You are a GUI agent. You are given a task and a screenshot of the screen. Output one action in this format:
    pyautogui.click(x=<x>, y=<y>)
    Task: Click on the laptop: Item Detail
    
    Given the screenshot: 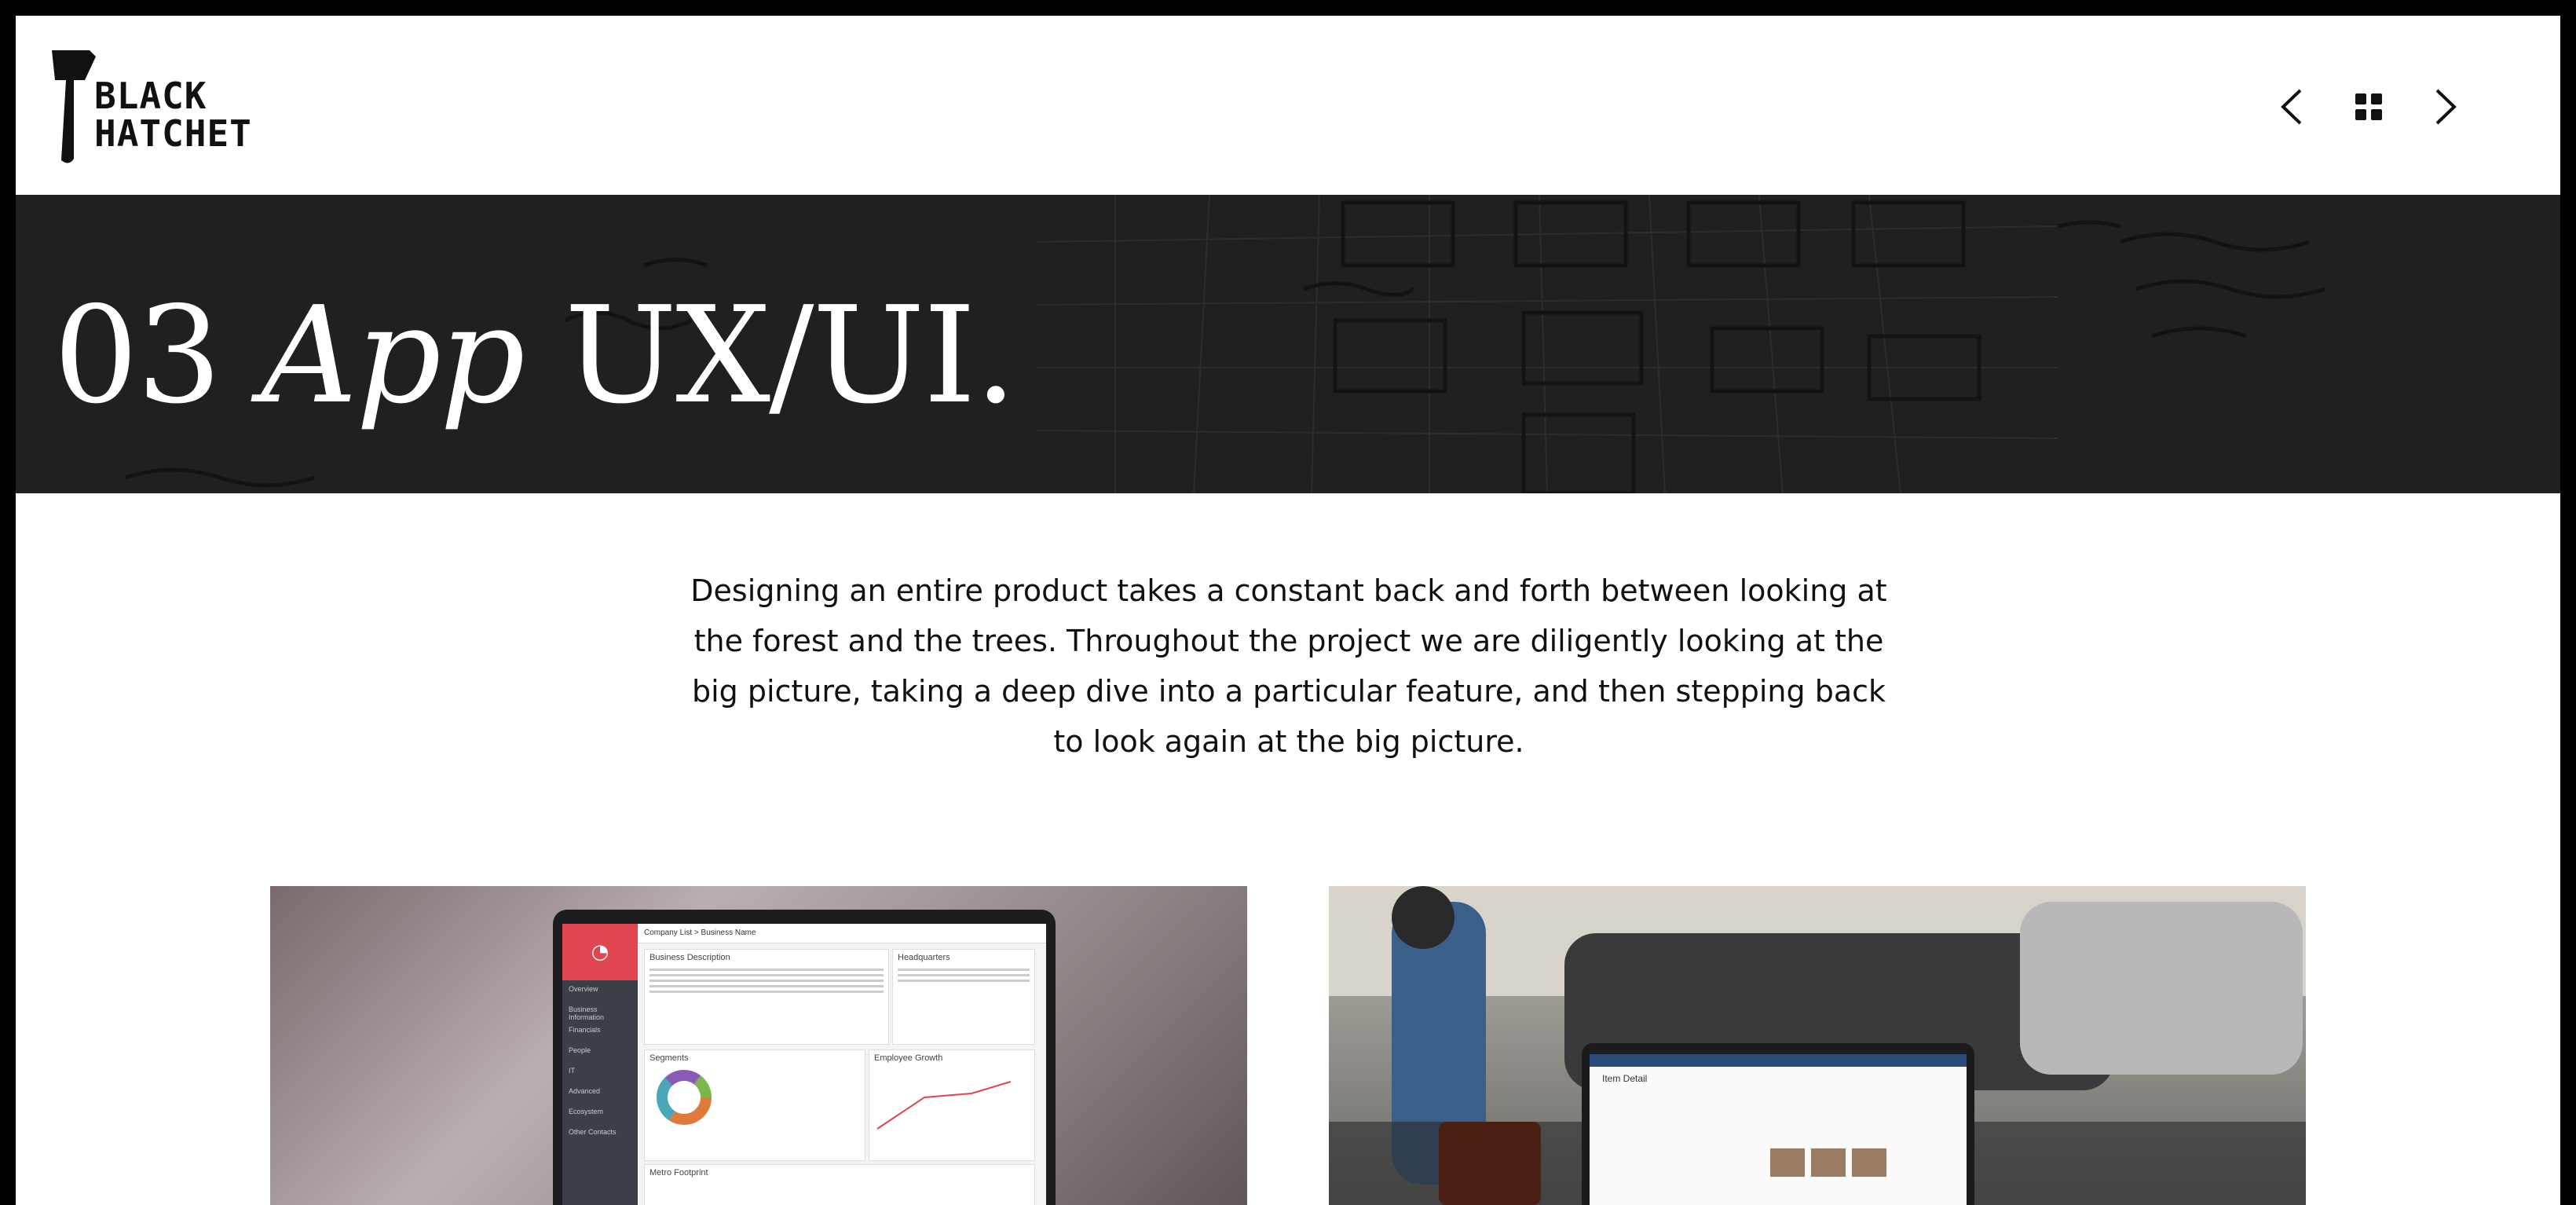 What is the action you would take?
    pyautogui.click(x=1778, y=1124)
    